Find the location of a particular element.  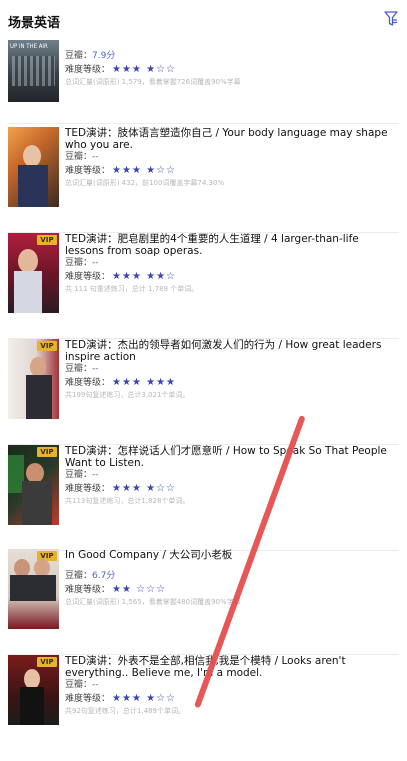

difficulty-row: 难度等级： ★★★ ★★☆ is located at coordinates (121, 276).